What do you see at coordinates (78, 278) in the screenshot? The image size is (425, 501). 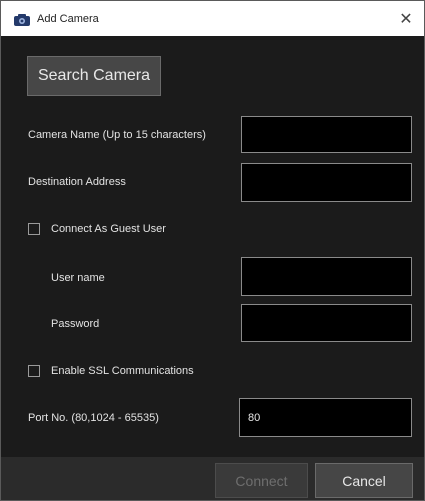 I see `user-name-label: User name` at bounding box center [78, 278].